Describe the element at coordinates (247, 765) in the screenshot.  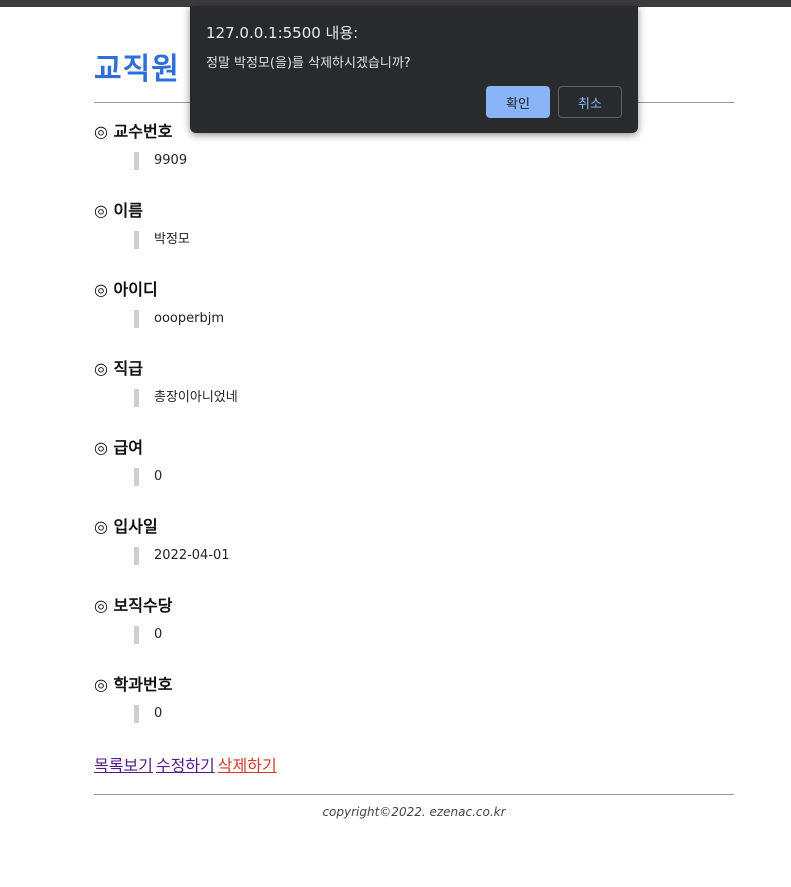
I see `delete-link: 삭제하기` at that location.